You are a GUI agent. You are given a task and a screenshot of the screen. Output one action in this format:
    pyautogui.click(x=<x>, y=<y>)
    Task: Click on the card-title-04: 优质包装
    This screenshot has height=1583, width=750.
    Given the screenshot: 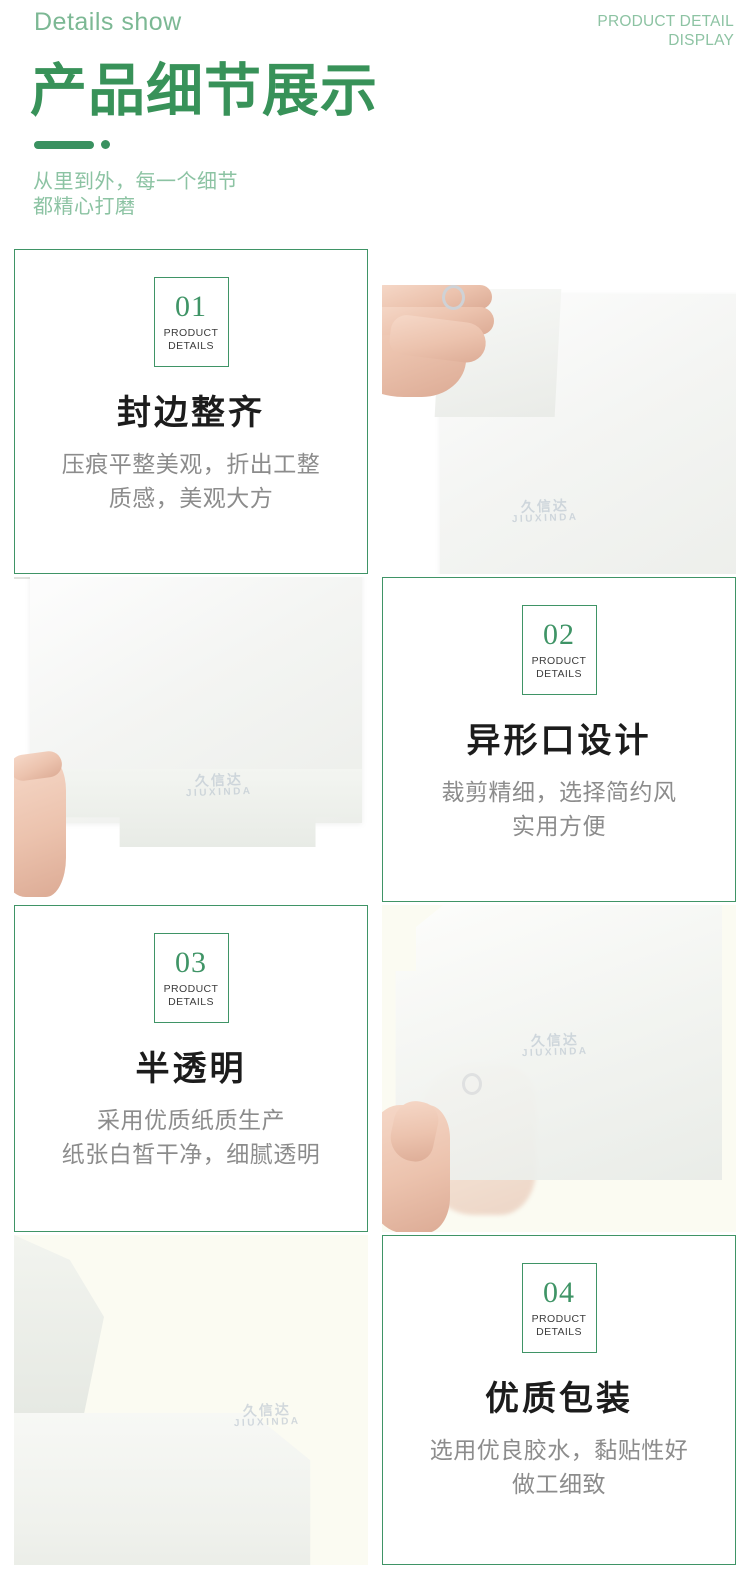 What is the action you would take?
    pyautogui.click(x=559, y=1399)
    